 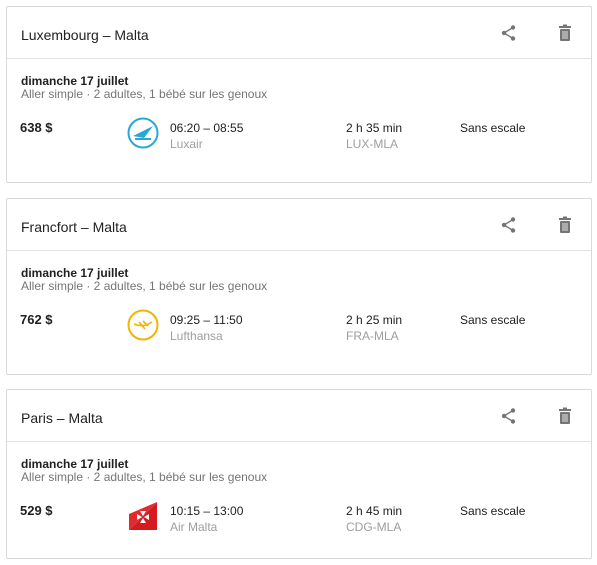 What do you see at coordinates (207, 511) in the screenshot?
I see `flight-times: 10:15 – 13:00` at bounding box center [207, 511].